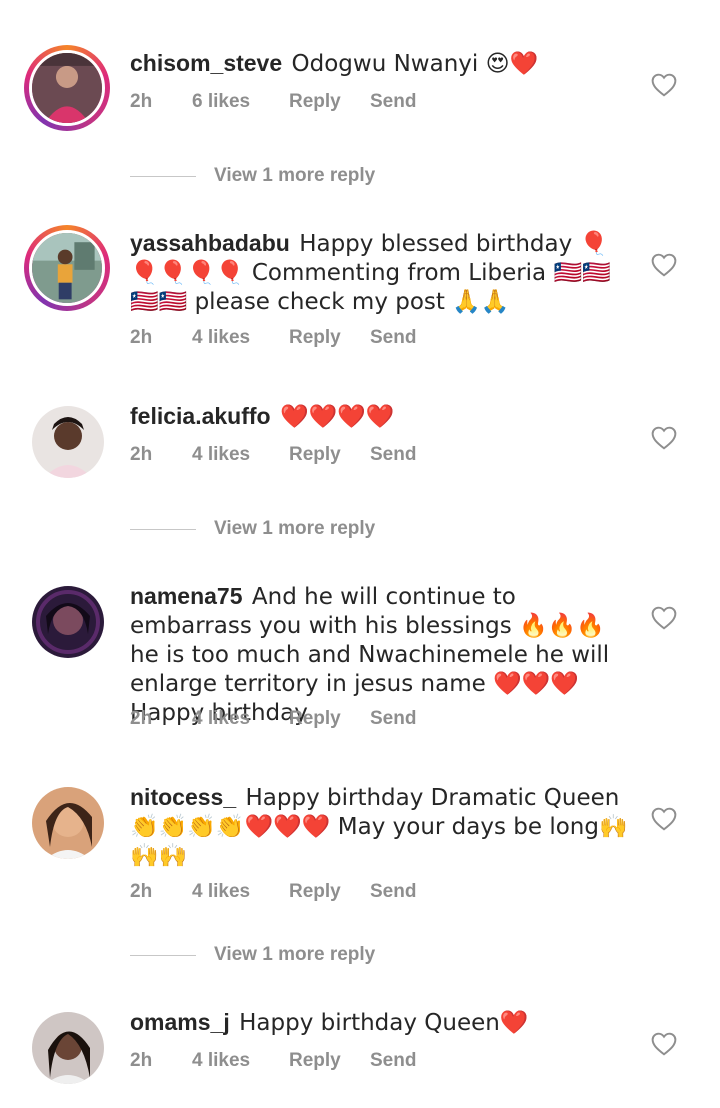 The image size is (720, 1108). I want to click on comment-body: ❤️❤️❤️❤️, so click(337, 417).